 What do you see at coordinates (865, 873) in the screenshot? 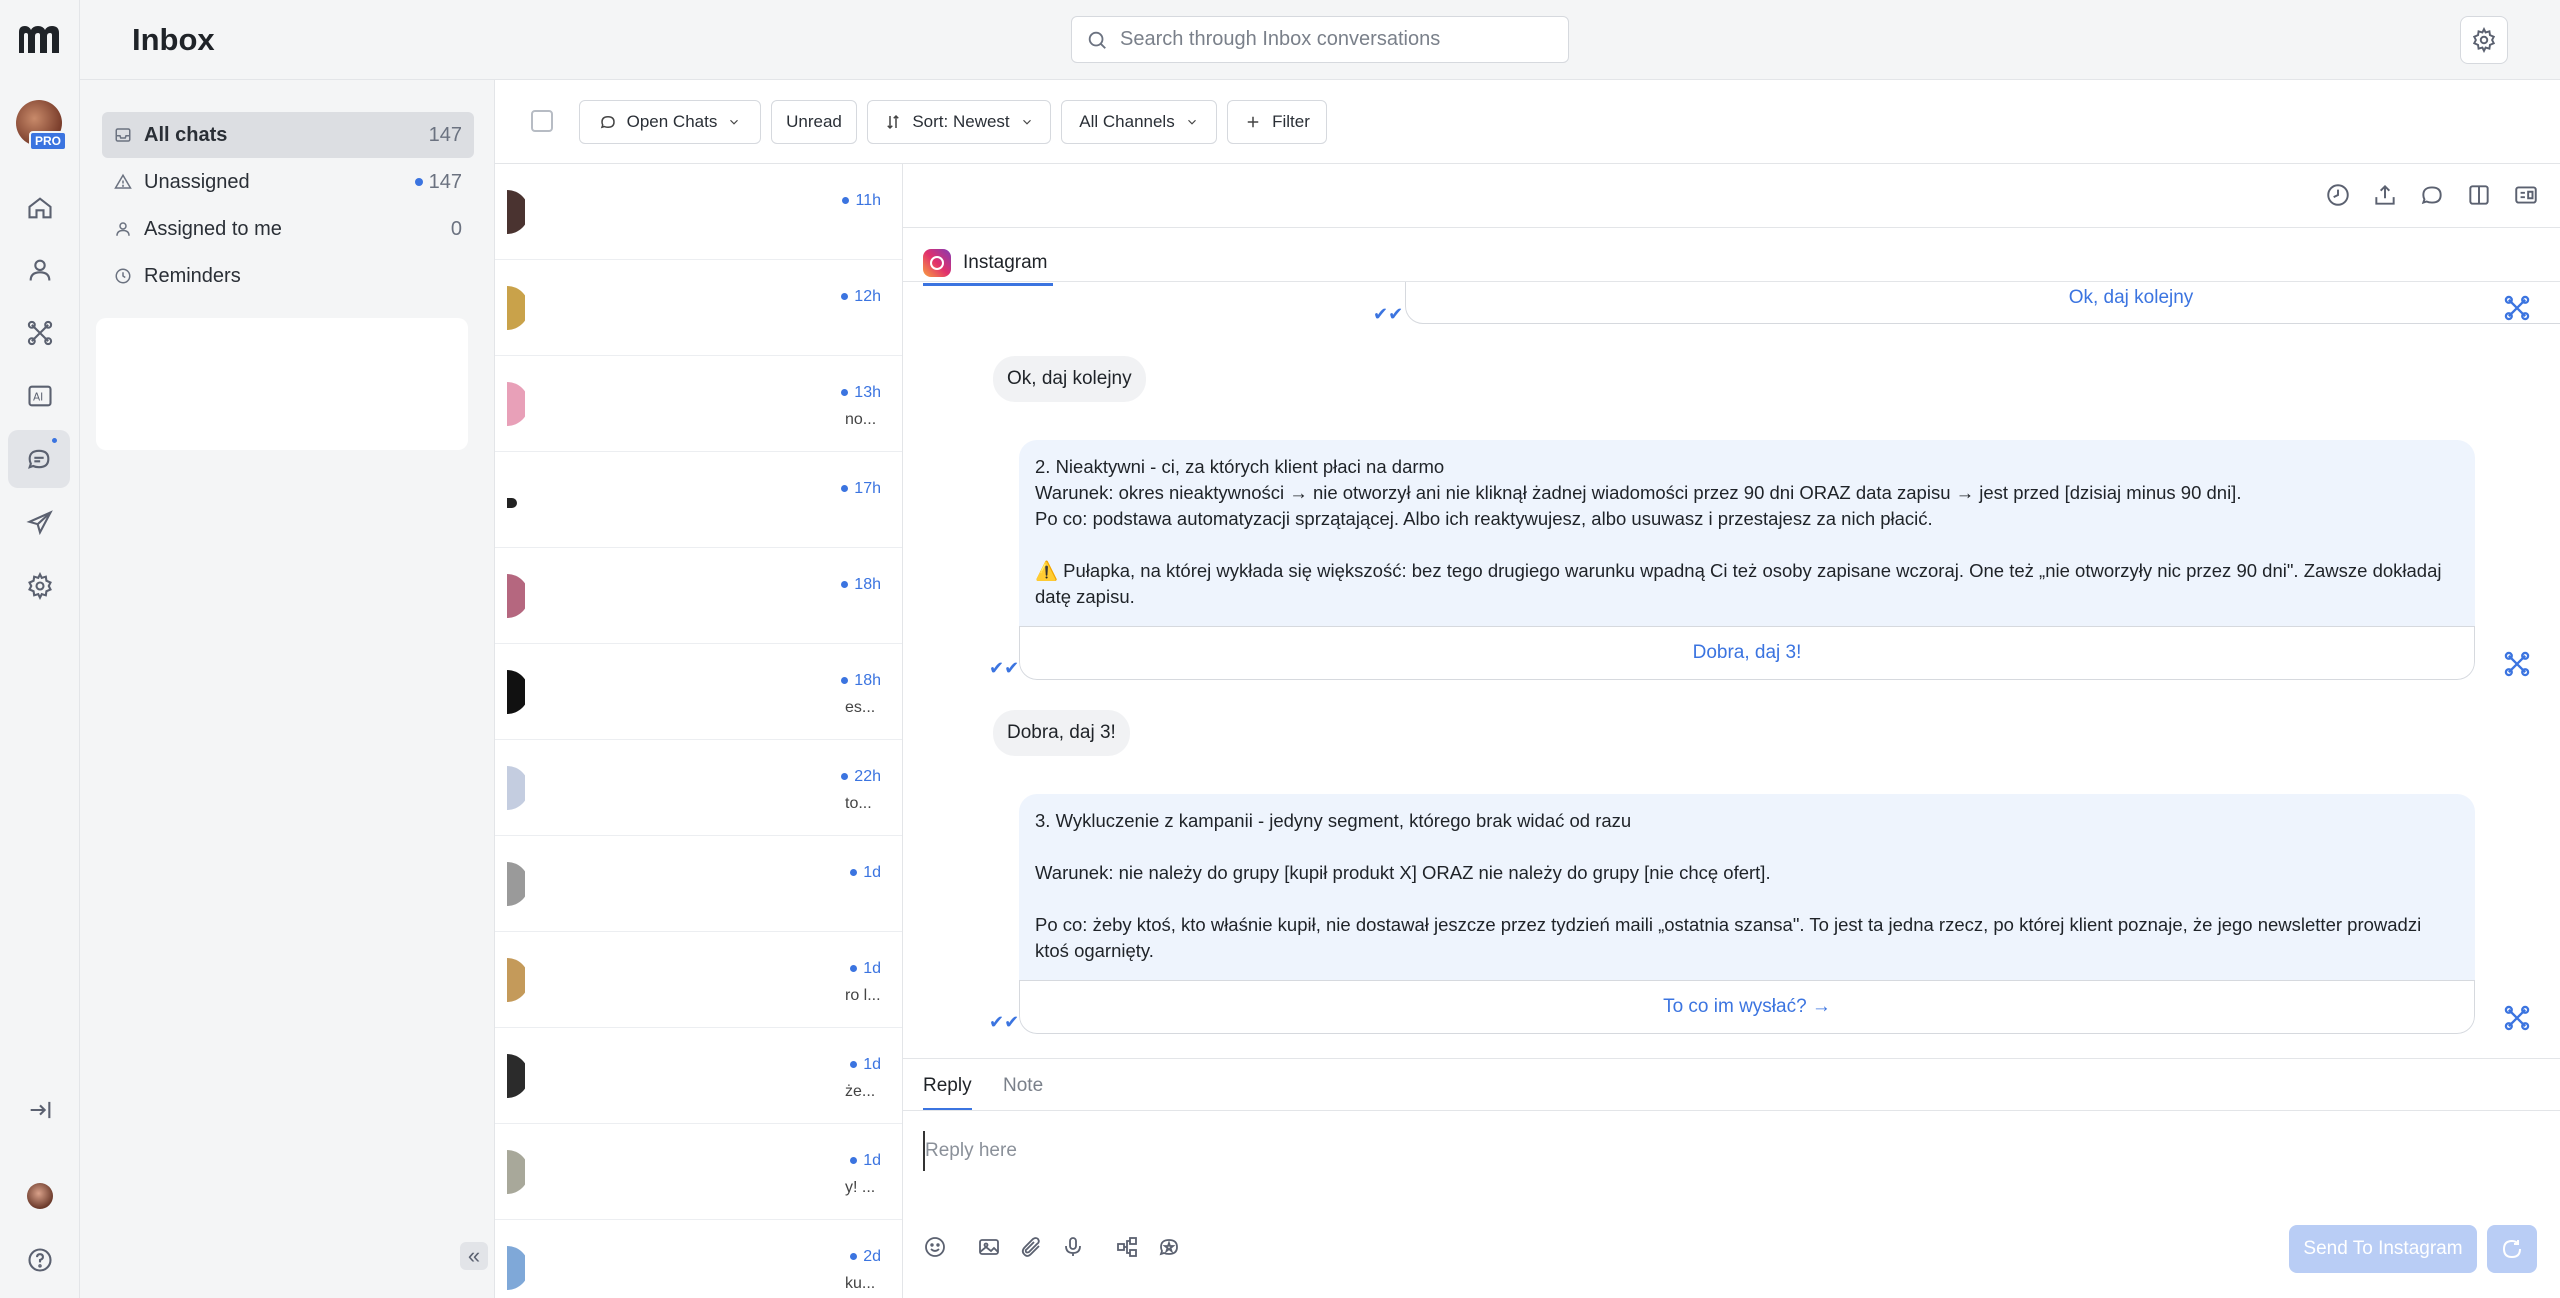
I see `conversation-time: 1d` at bounding box center [865, 873].